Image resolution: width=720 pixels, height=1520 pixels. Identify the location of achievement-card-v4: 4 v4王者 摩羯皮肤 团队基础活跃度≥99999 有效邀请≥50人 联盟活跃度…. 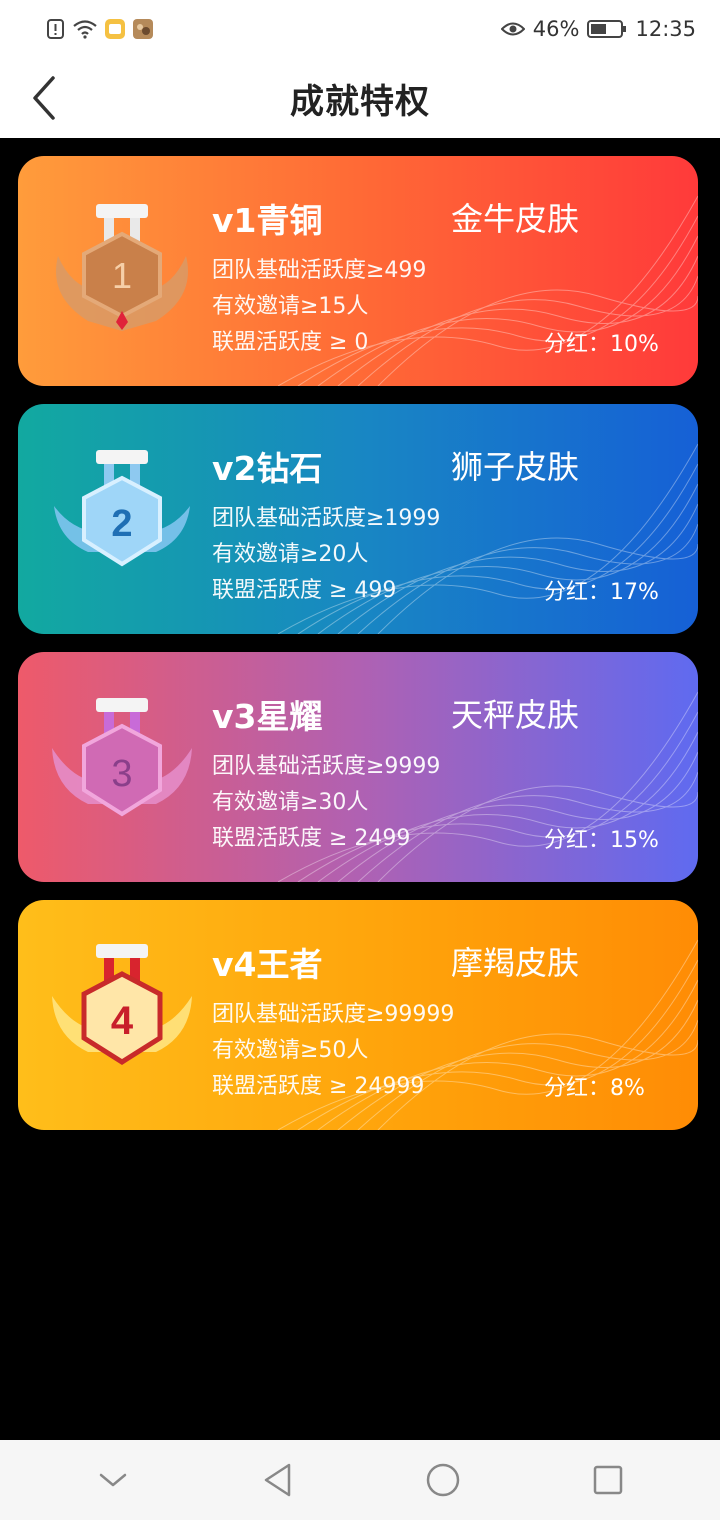
(358, 1015).